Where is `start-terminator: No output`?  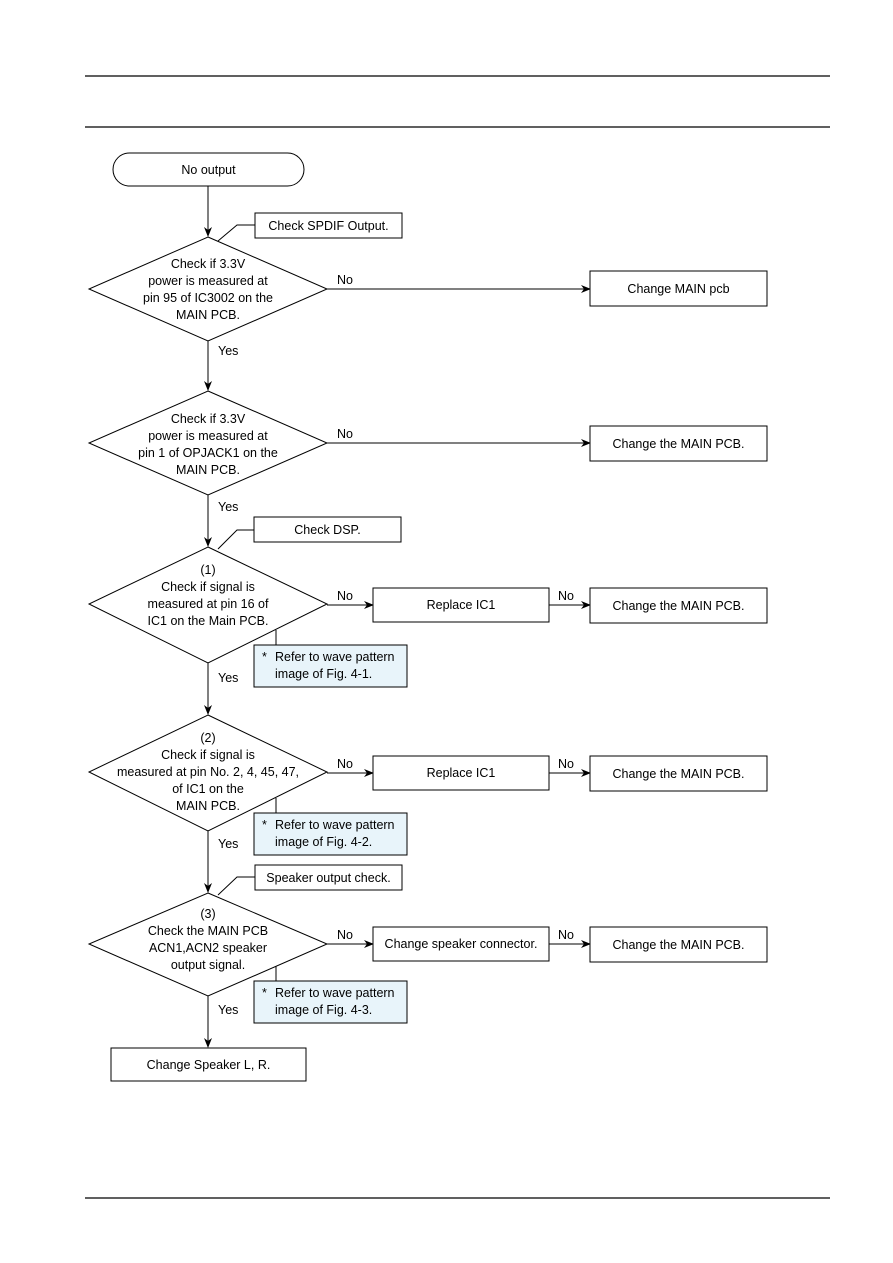
start-terminator: No output is located at coordinates (208, 169).